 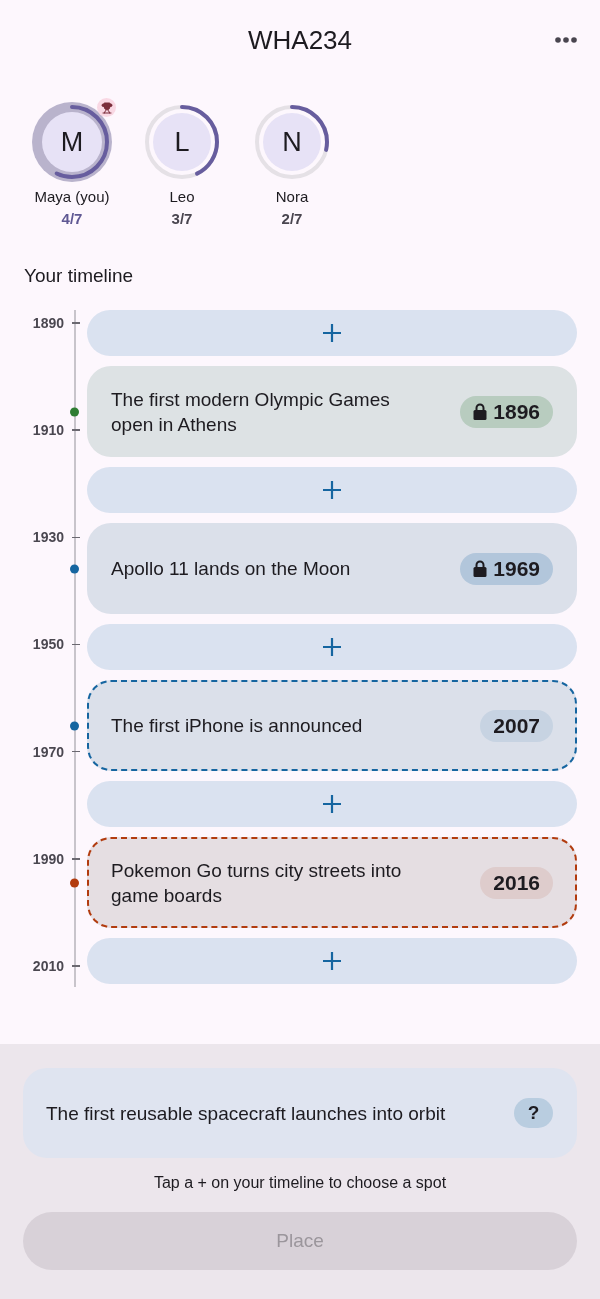 What do you see at coordinates (48, 966) in the screenshot?
I see `tick-label: 2010` at bounding box center [48, 966].